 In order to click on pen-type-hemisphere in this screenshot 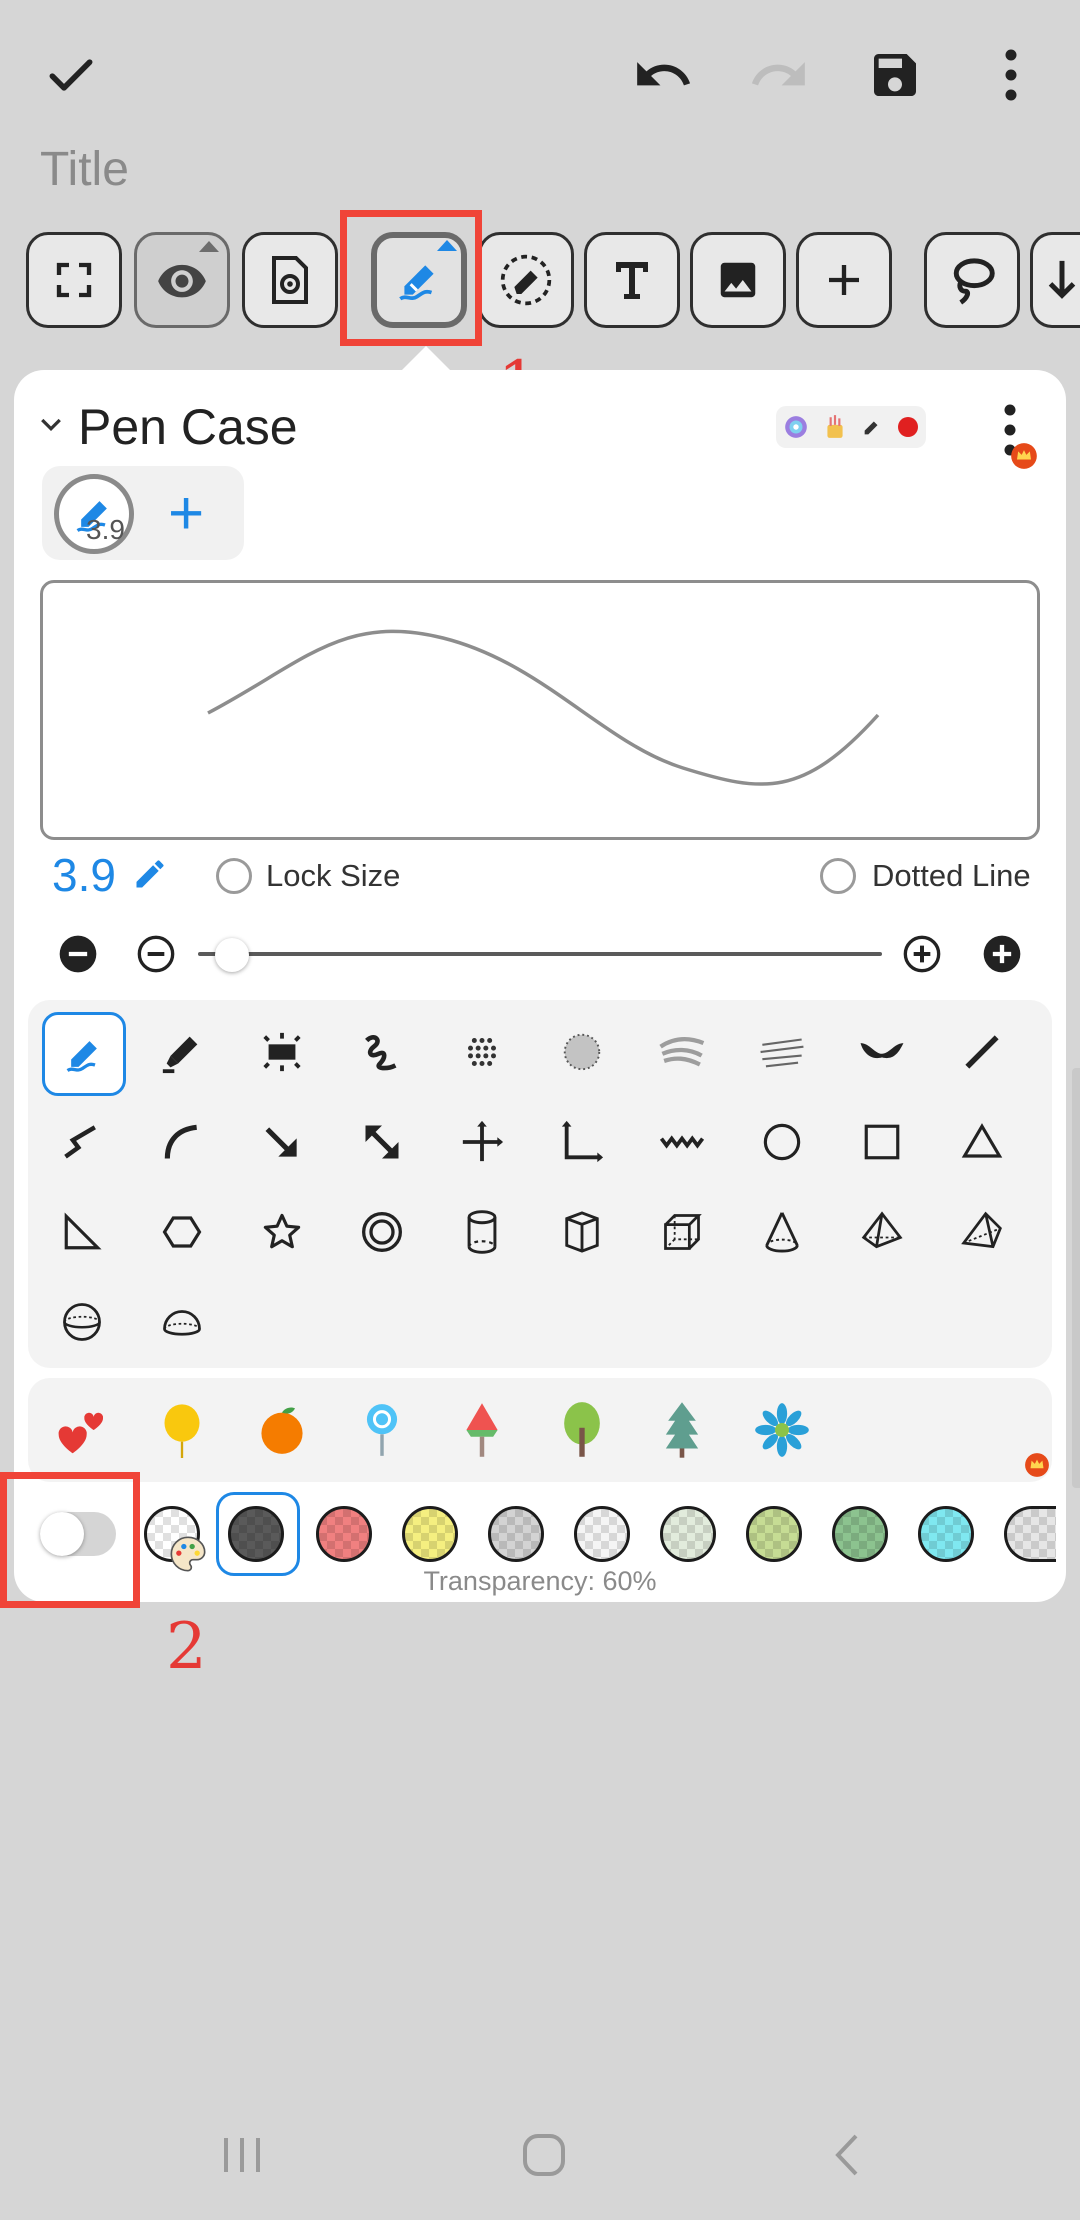, I will do `click(182, 1322)`.